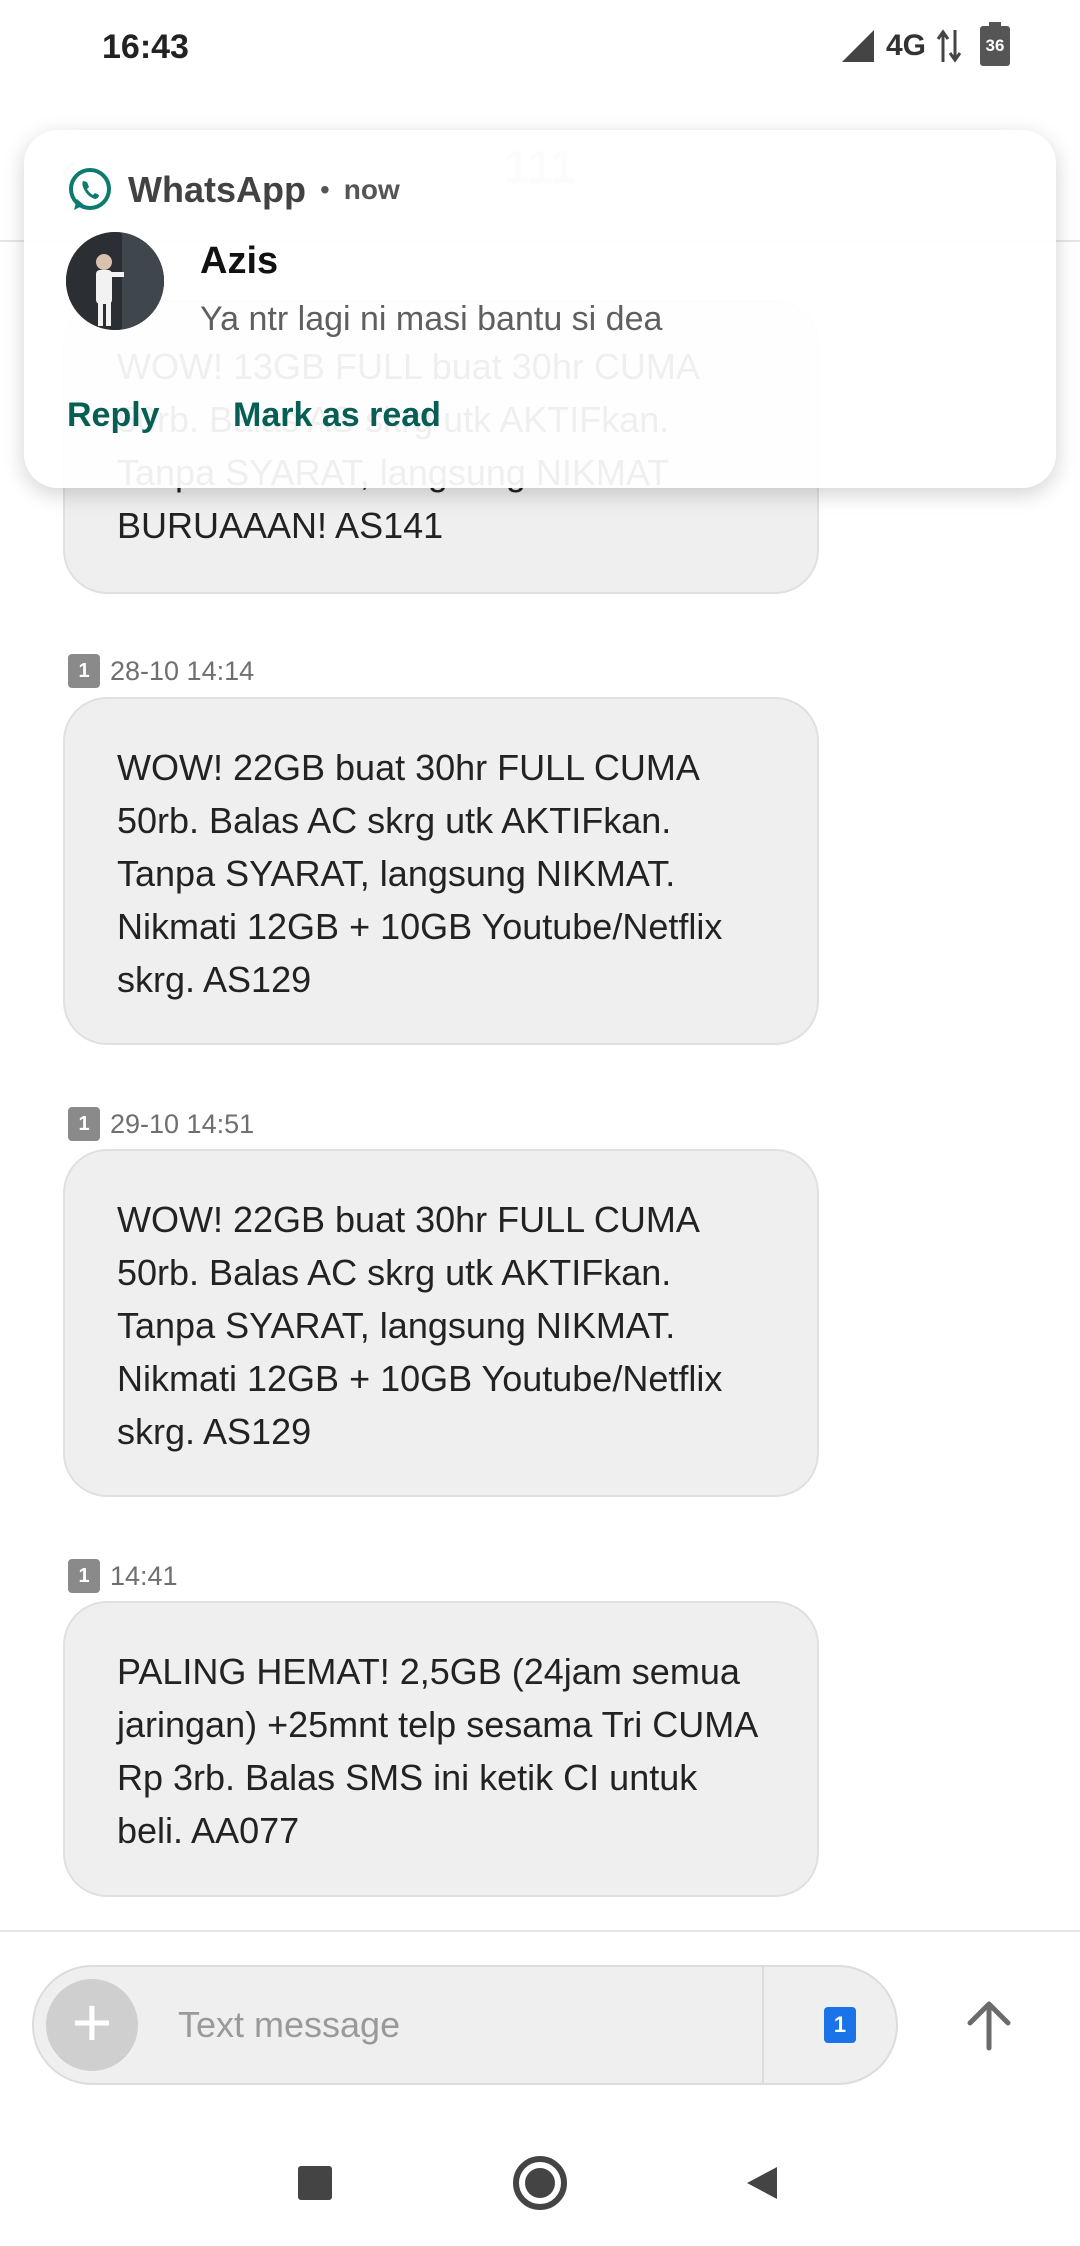 The height and width of the screenshot is (2246, 1080). What do you see at coordinates (857, 46) in the screenshot?
I see `signal-icon` at bounding box center [857, 46].